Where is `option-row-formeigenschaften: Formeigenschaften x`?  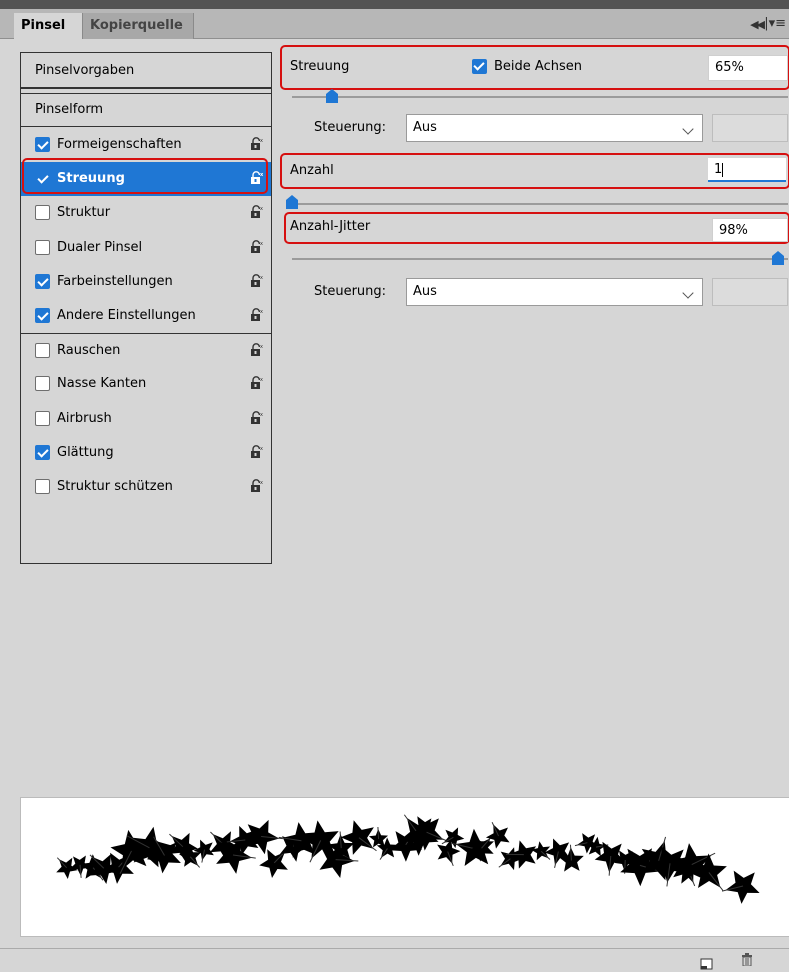
option-row-formeigenschaften: Formeigenschaften x is located at coordinates (146, 145).